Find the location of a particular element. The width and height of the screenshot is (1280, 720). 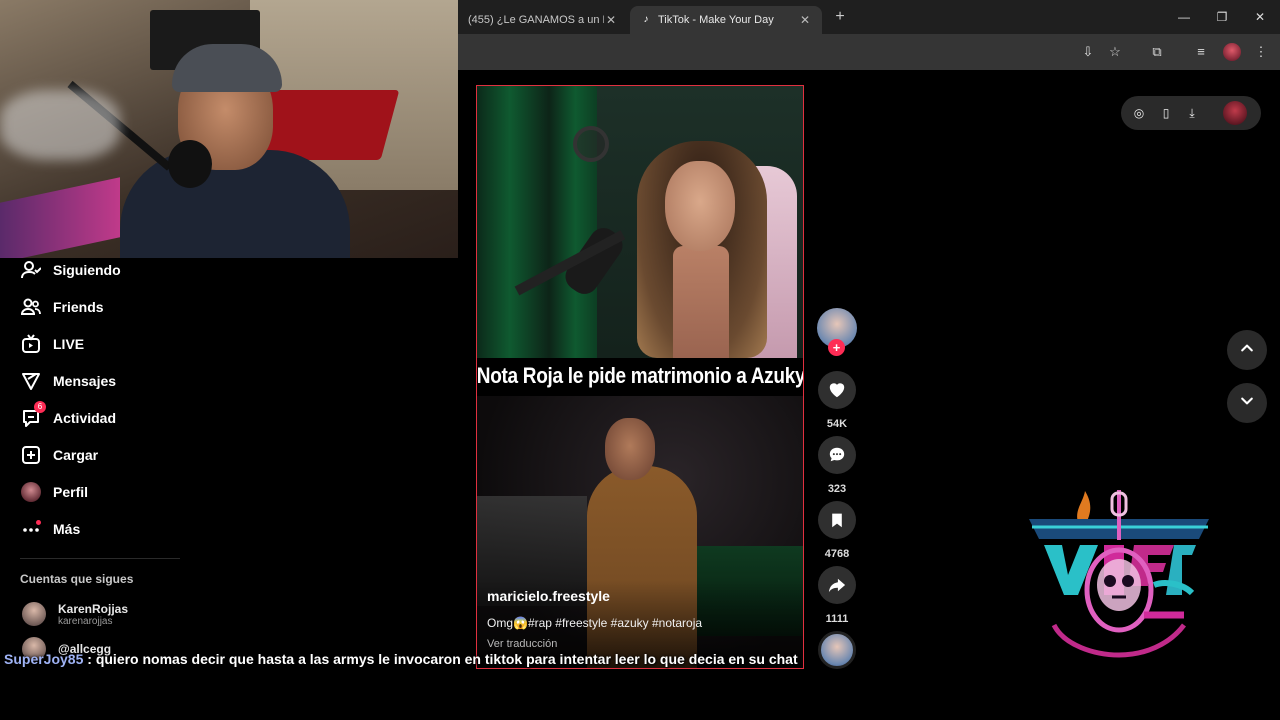

new-tab-button: + is located at coordinates (840, 18).